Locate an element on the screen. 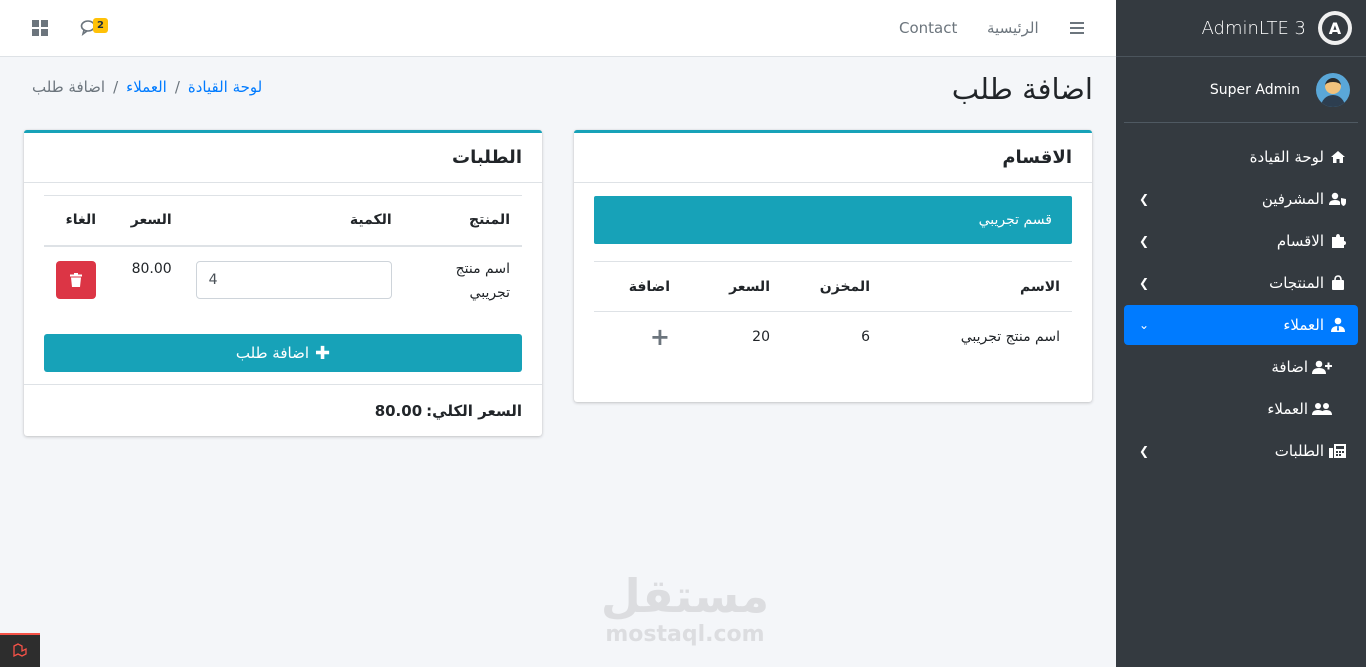  column-header: المنتج is located at coordinates (462, 221).